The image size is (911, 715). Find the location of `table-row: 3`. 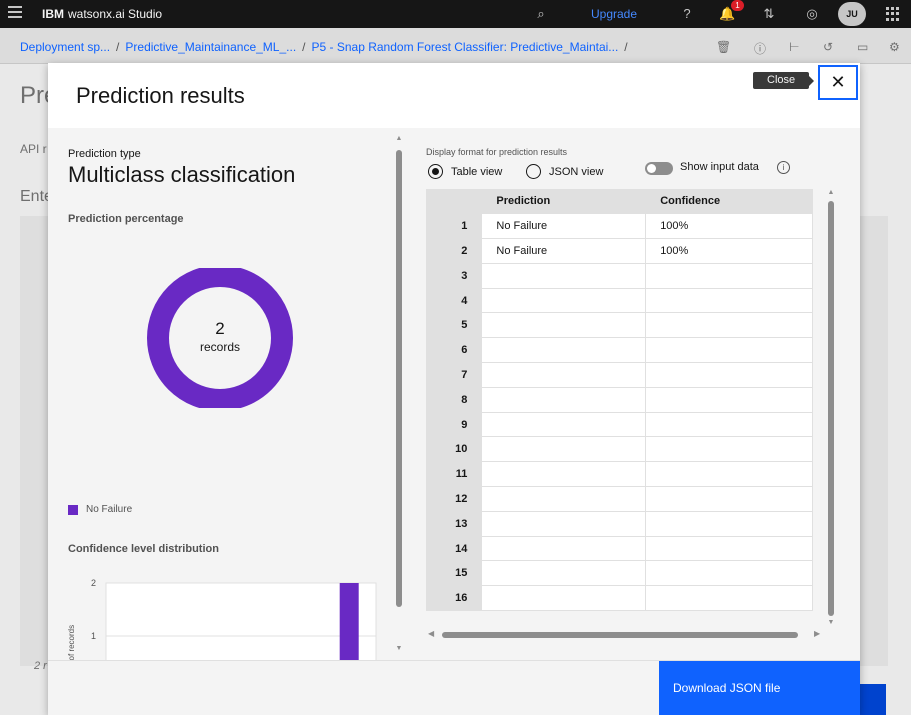

table-row: 3 is located at coordinates (619, 276).